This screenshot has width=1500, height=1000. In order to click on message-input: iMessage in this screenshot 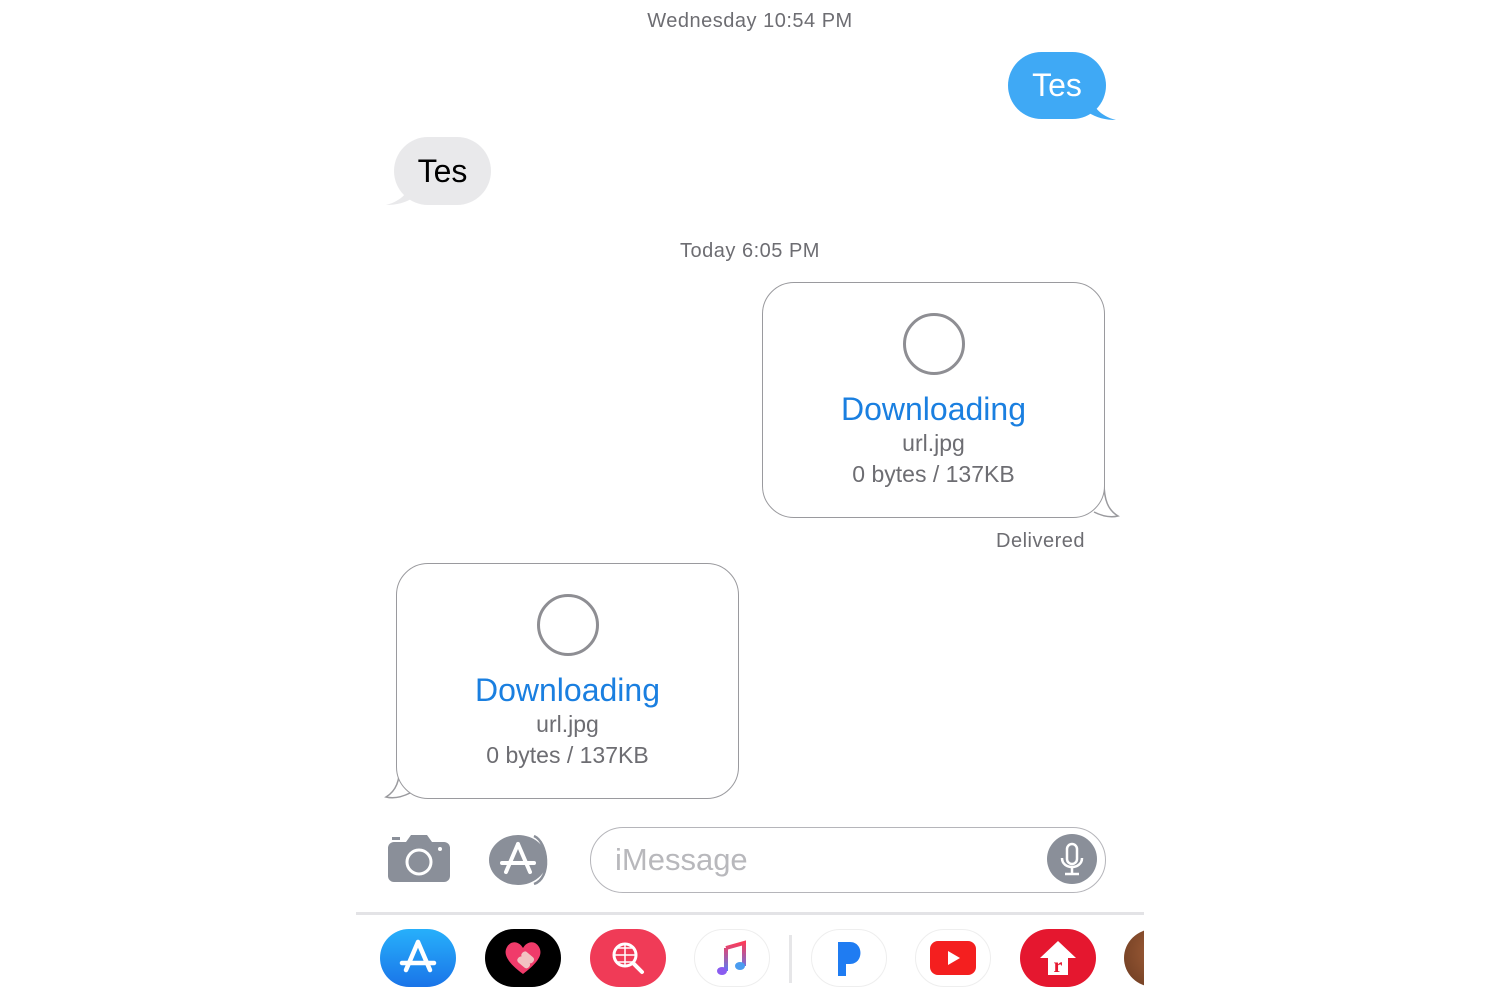, I will do `click(848, 860)`.